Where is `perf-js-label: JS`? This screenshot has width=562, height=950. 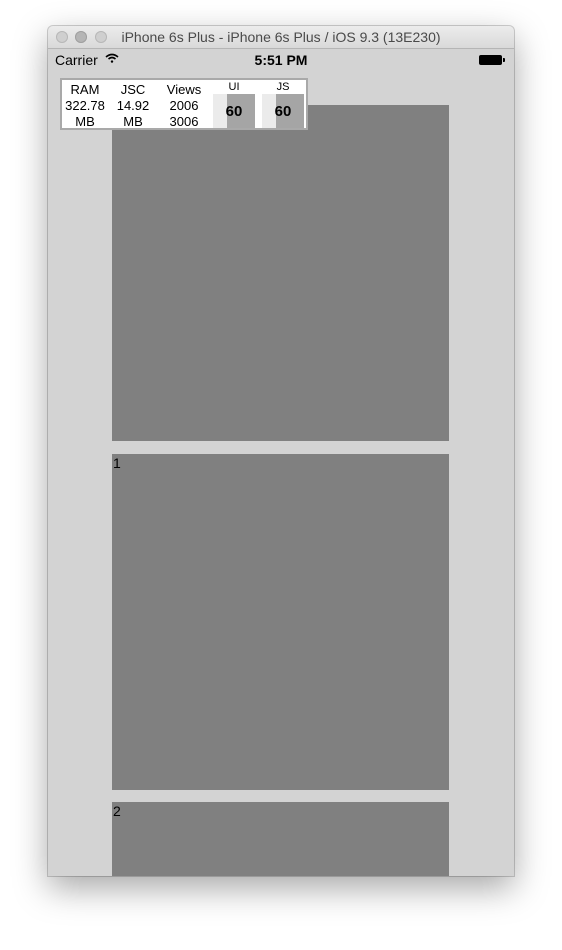 perf-js-label: JS is located at coordinates (283, 87).